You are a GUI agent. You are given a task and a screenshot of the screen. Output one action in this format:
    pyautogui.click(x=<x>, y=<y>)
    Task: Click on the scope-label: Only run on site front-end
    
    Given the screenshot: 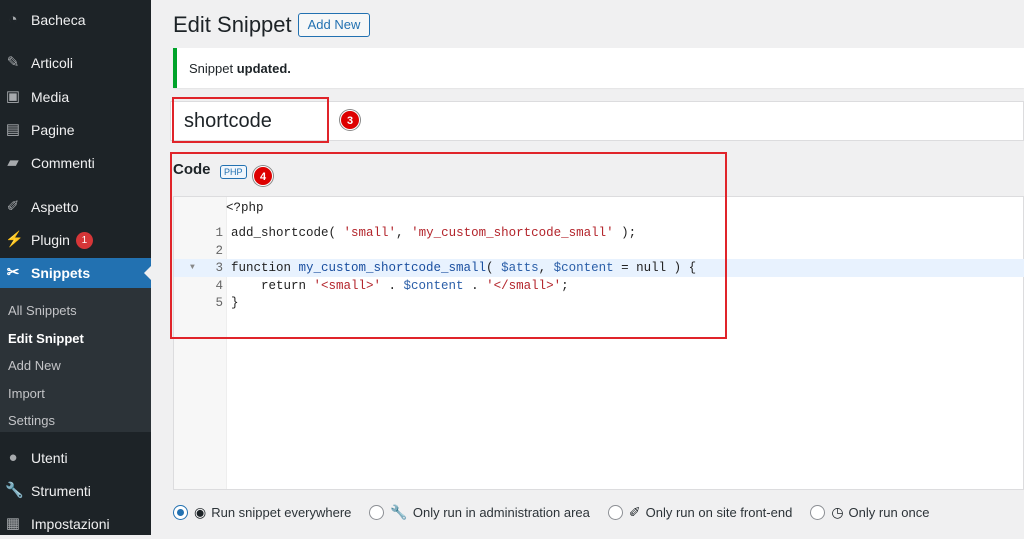 What is the action you would take?
    pyautogui.click(x=719, y=512)
    